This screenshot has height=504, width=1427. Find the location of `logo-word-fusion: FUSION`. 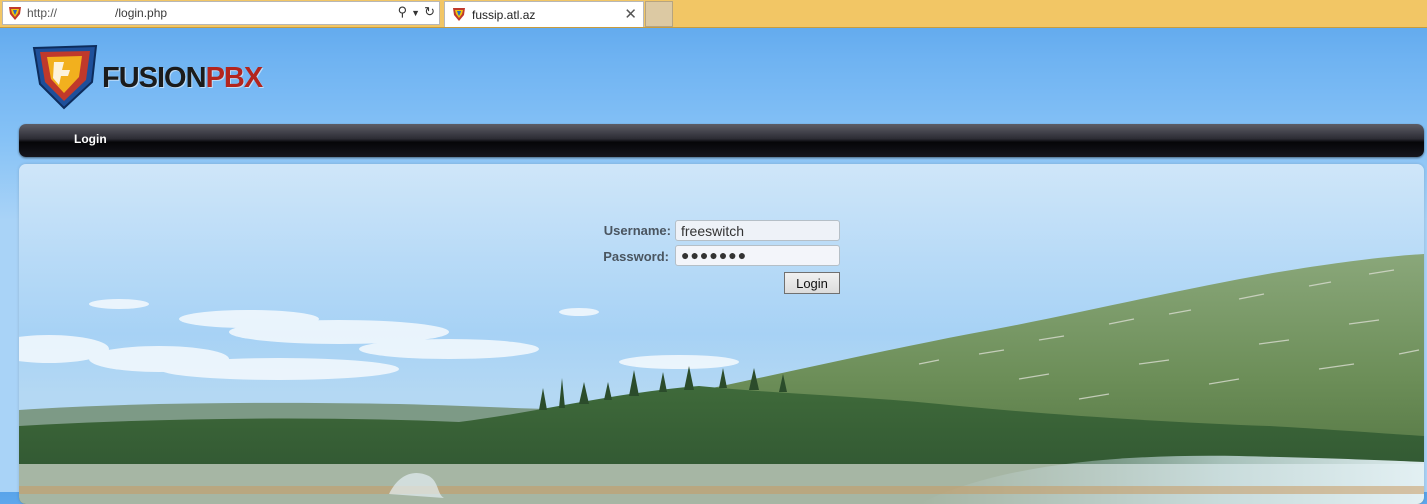

logo-word-fusion: FUSION is located at coordinates (154, 78).